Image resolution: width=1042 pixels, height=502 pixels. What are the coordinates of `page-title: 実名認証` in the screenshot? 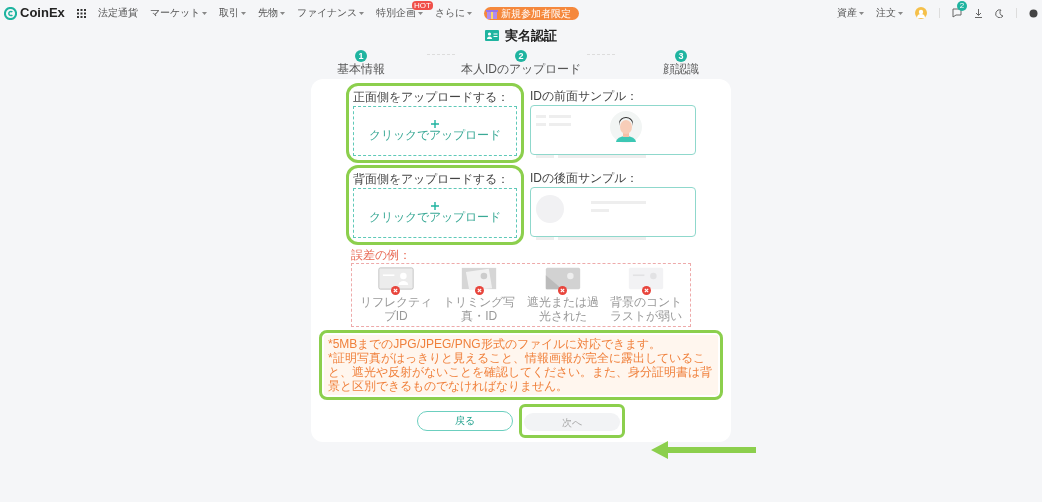 It's located at (531, 36).